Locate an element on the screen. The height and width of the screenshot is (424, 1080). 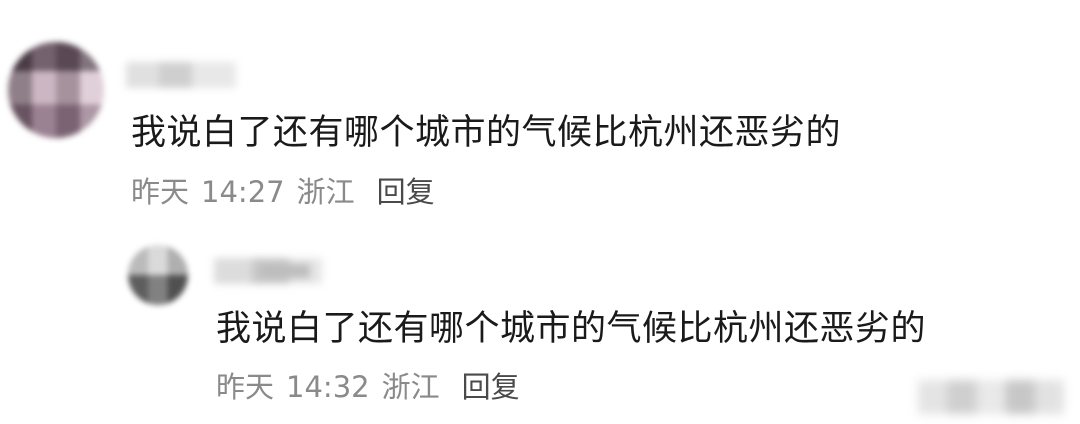
comment-meta: 昨天 14:27 浙江 回复 is located at coordinates (283, 192).